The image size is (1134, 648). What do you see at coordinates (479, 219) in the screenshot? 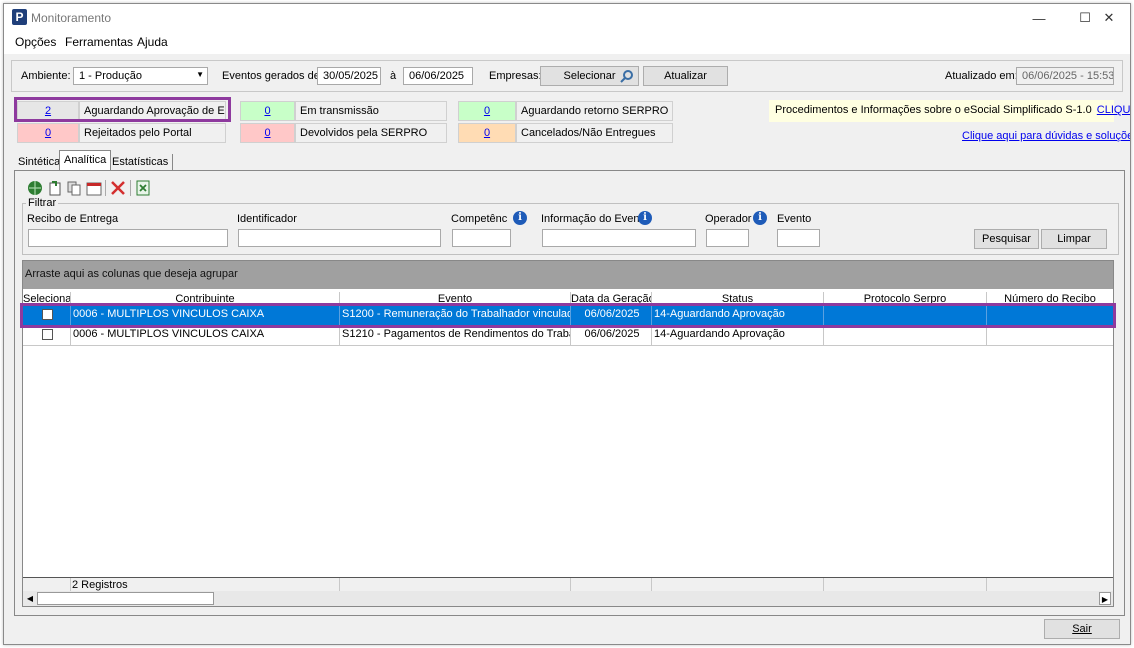
I see `competencia-label: Competênc` at bounding box center [479, 219].